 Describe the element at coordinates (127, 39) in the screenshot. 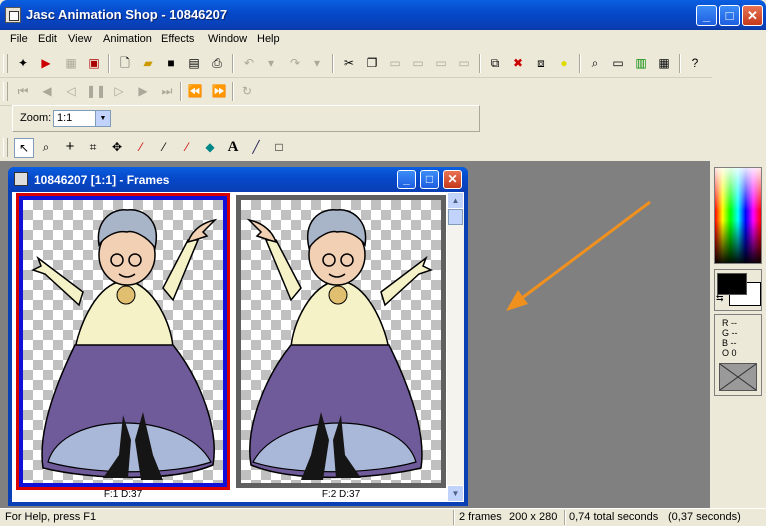

I see `menu-animation: Animation` at that location.